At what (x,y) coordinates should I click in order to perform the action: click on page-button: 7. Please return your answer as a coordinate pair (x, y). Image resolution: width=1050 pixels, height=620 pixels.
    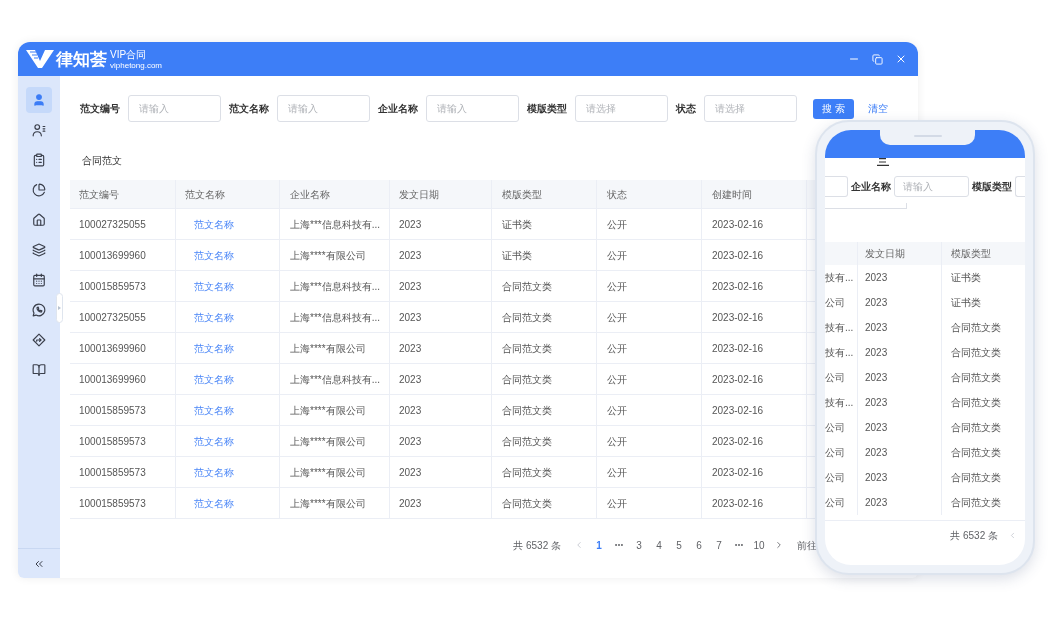
    Looking at the image, I should click on (719, 545).